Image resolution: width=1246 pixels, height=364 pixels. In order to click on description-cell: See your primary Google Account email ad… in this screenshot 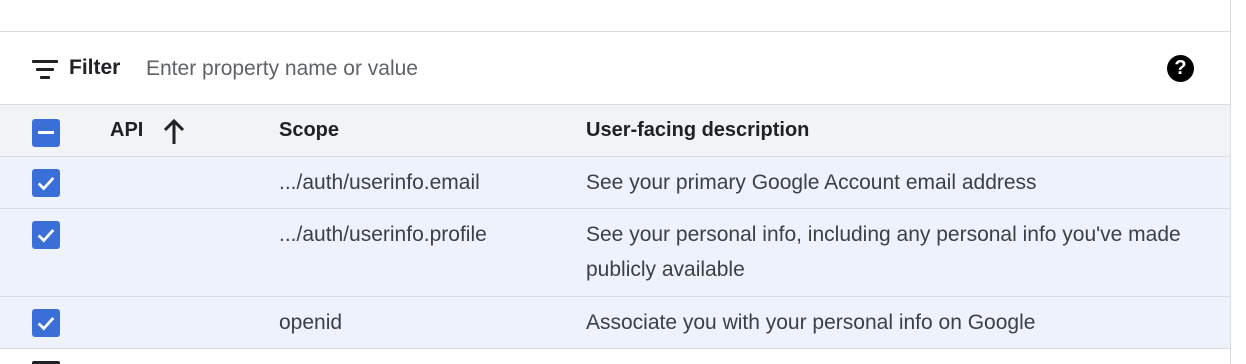, I will do `click(811, 182)`.